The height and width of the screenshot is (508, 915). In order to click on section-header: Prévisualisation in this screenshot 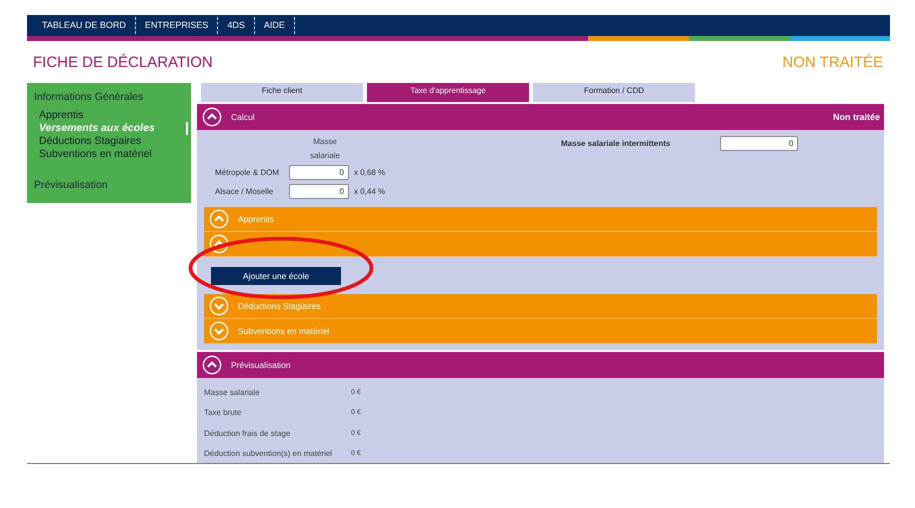, I will do `click(540, 365)`.